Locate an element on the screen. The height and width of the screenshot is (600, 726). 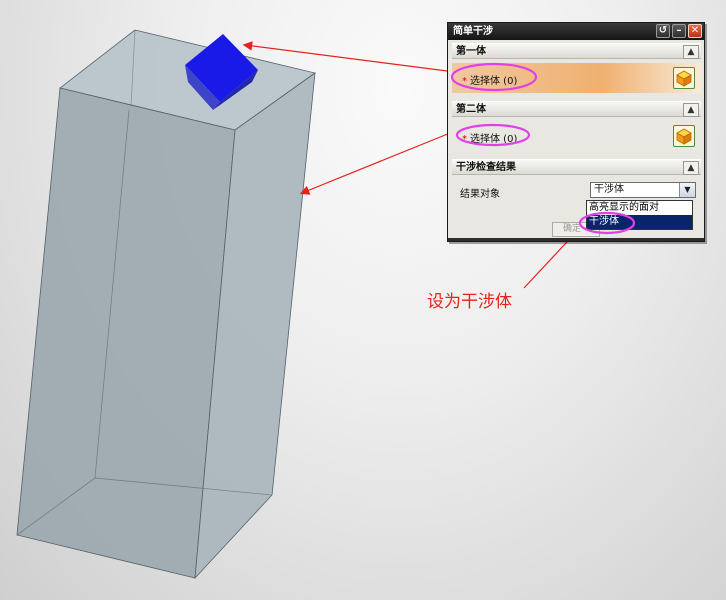
first-body-selector-label-wrap: * 选择体 (0) is located at coordinates (489, 79).